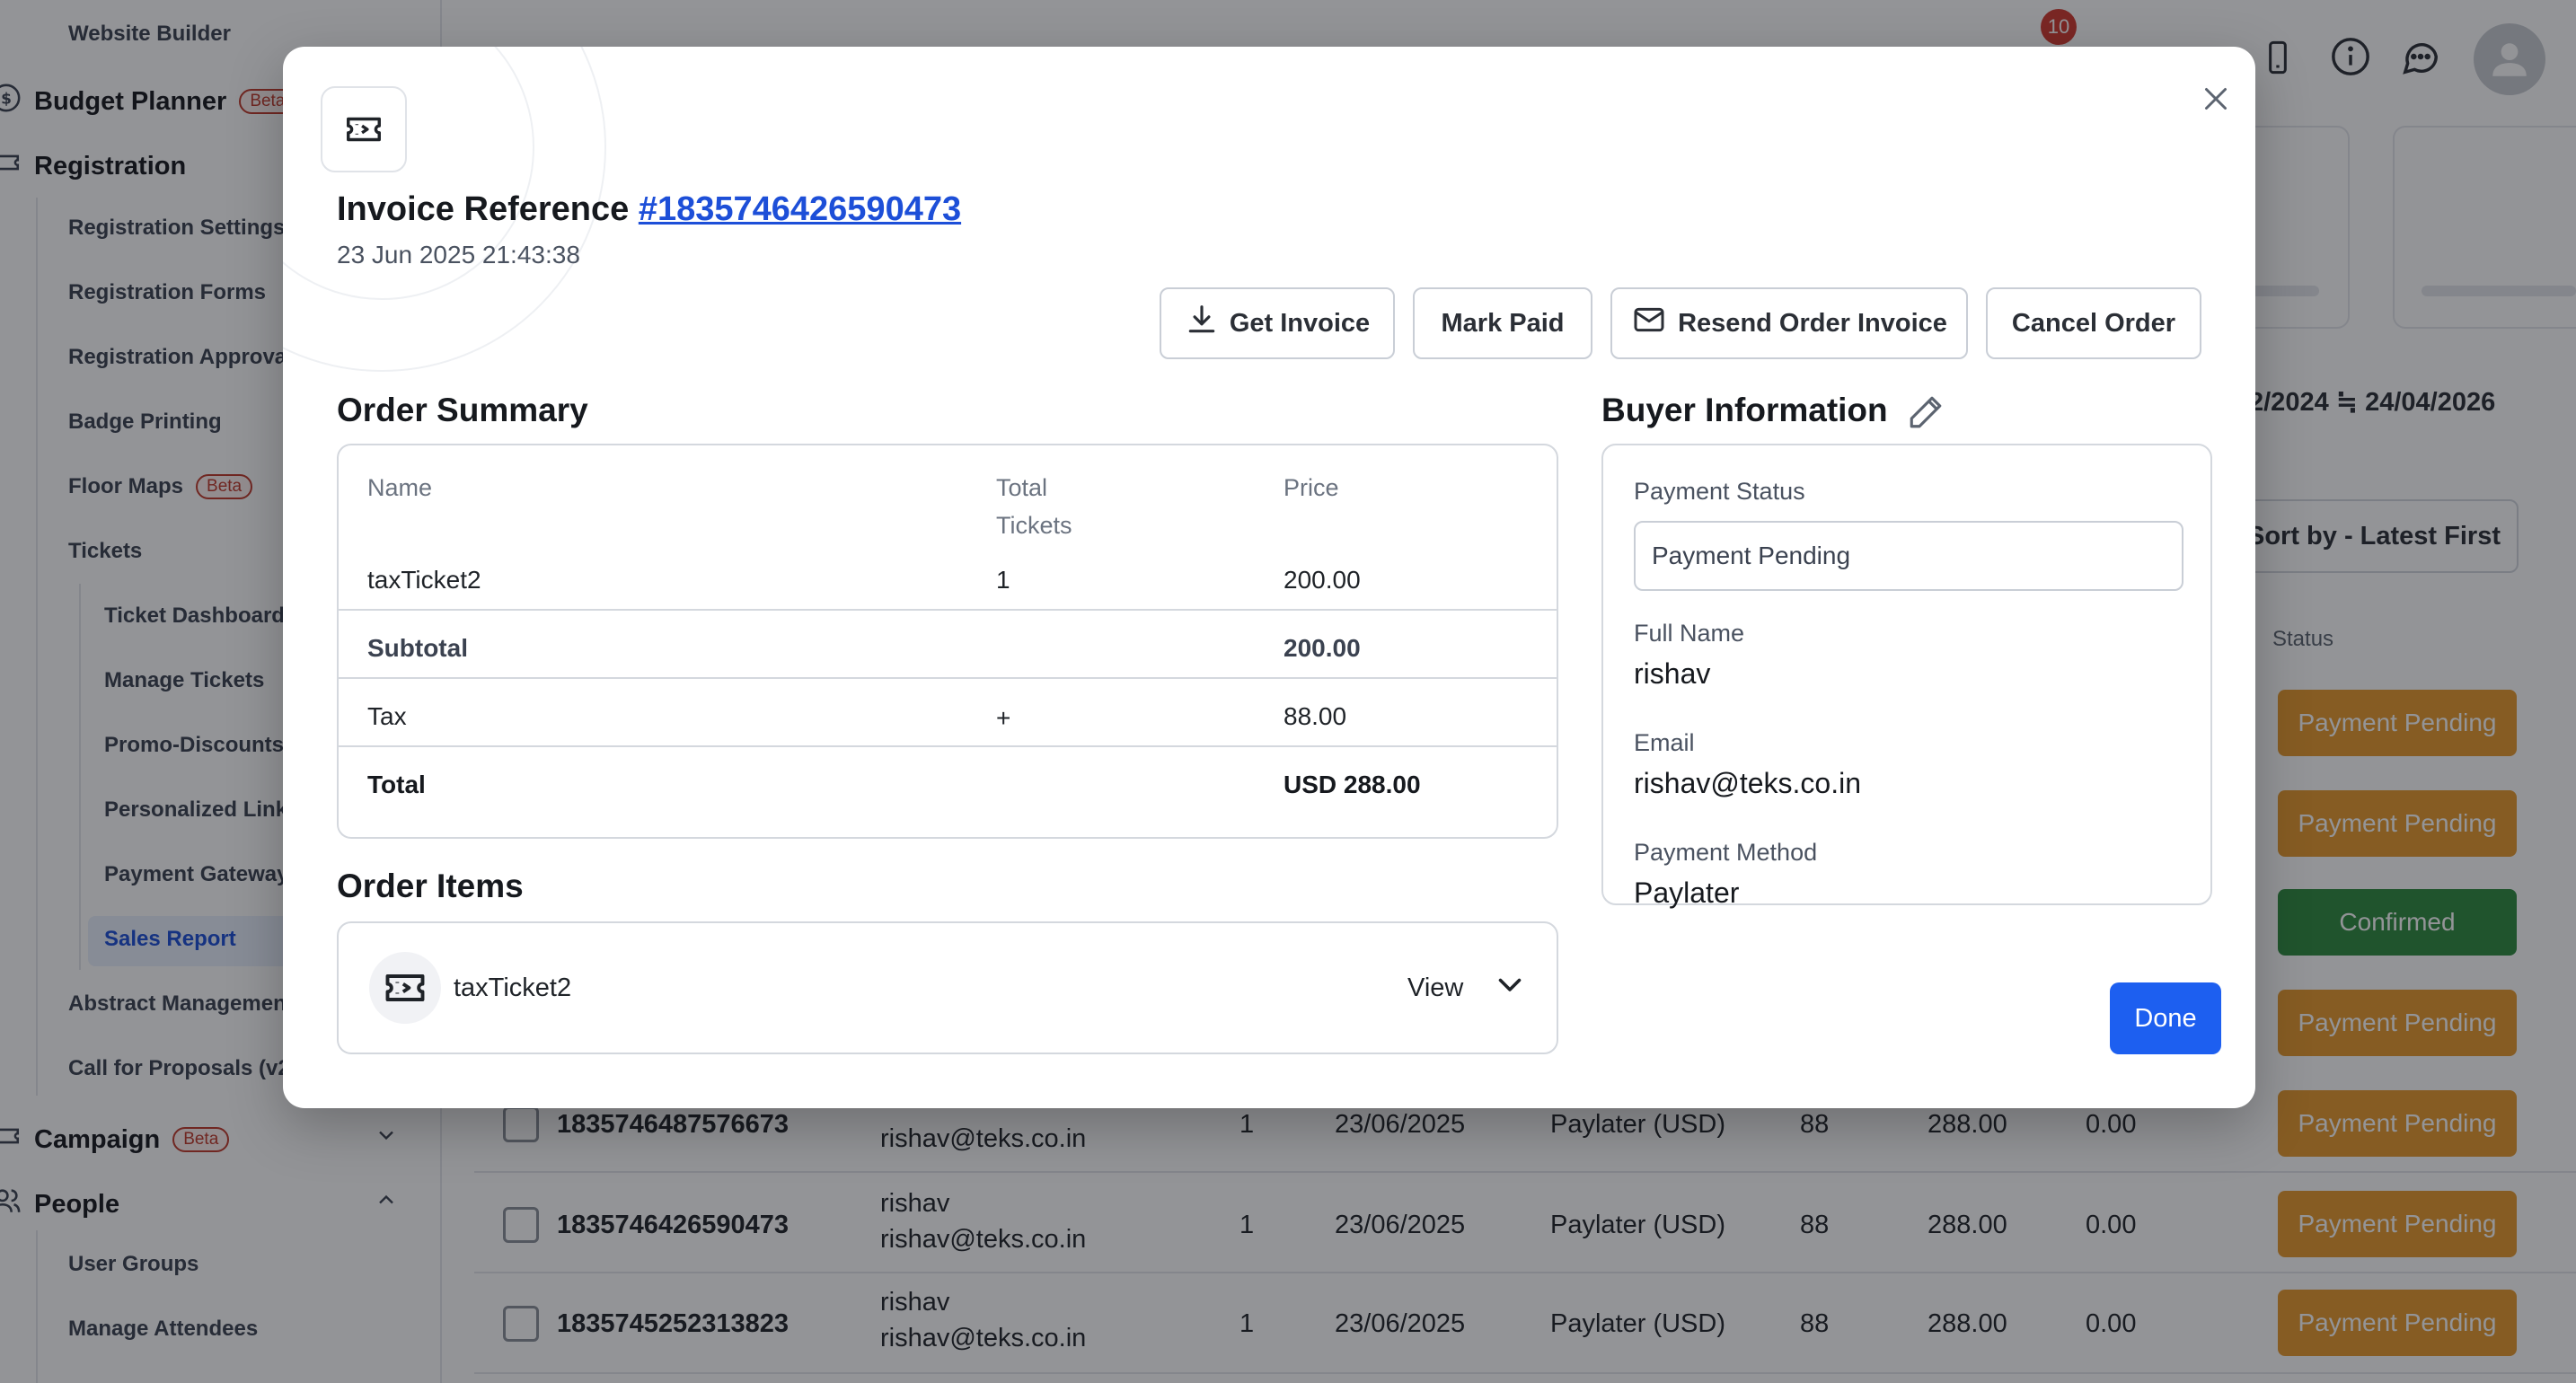 Image resolution: width=2576 pixels, height=1383 pixels. What do you see at coordinates (1664, 742) in the screenshot?
I see `email-label: Email` at bounding box center [1664, 742].